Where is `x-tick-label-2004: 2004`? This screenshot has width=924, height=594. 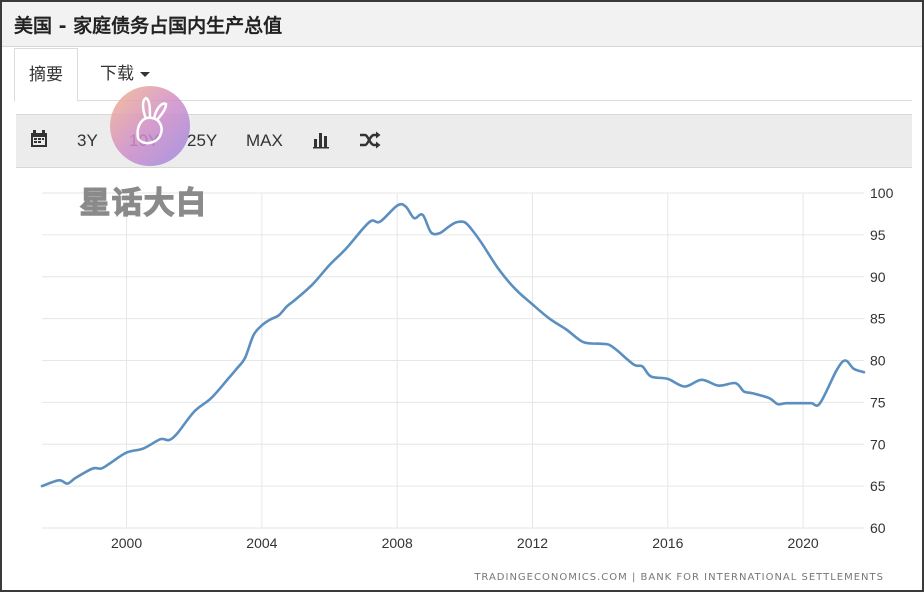
x-tick-label-2004: 2004 is located at coordinates (261, 543).